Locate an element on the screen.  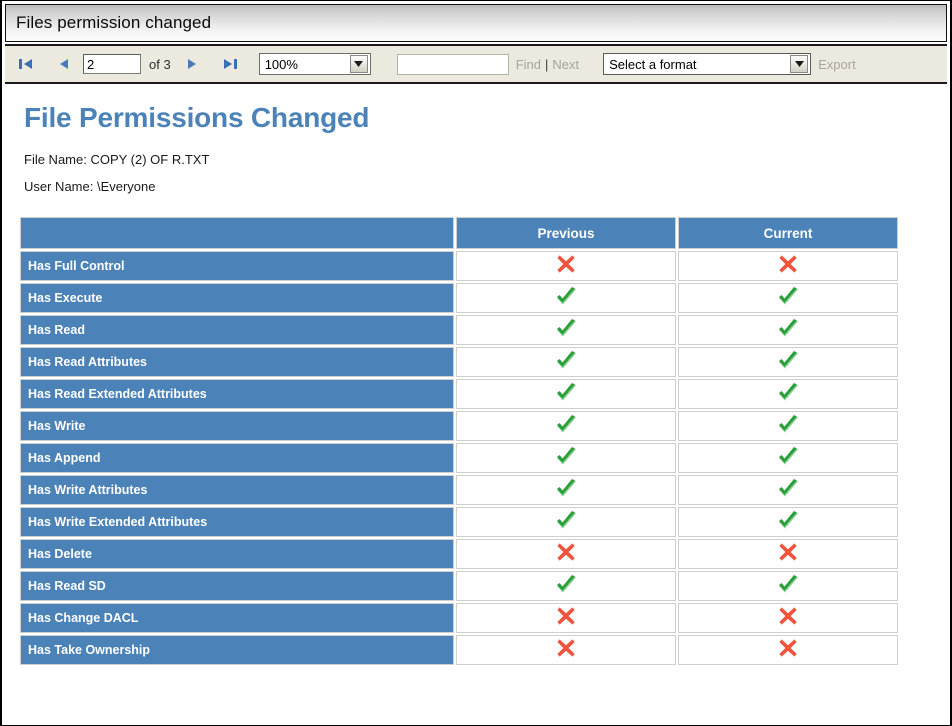
column-header-previous: Previous is located at coordinates (566, 233).